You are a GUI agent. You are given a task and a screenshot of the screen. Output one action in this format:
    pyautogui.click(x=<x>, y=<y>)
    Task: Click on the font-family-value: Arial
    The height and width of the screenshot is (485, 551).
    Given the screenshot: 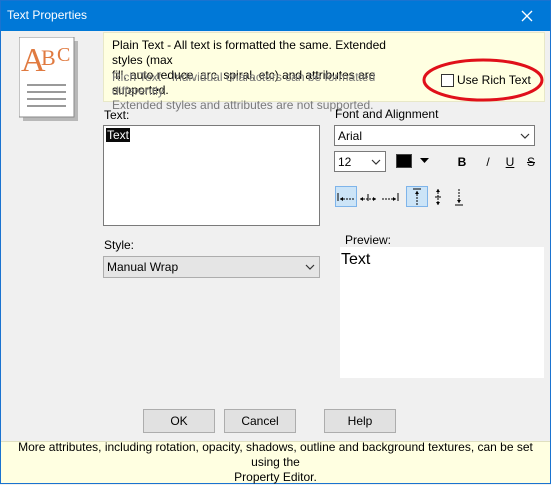 What is the action you would take?
    pyautogui.click(x=350, y=135)
    